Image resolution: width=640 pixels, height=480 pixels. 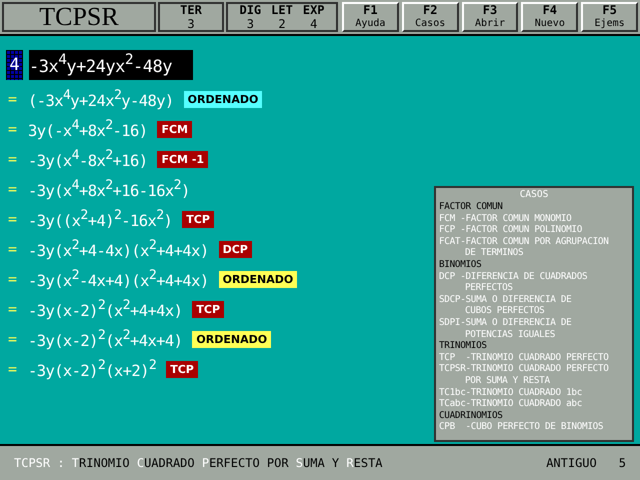 I want to click on case-tag: FCM -1, so click(x=182, y=159).